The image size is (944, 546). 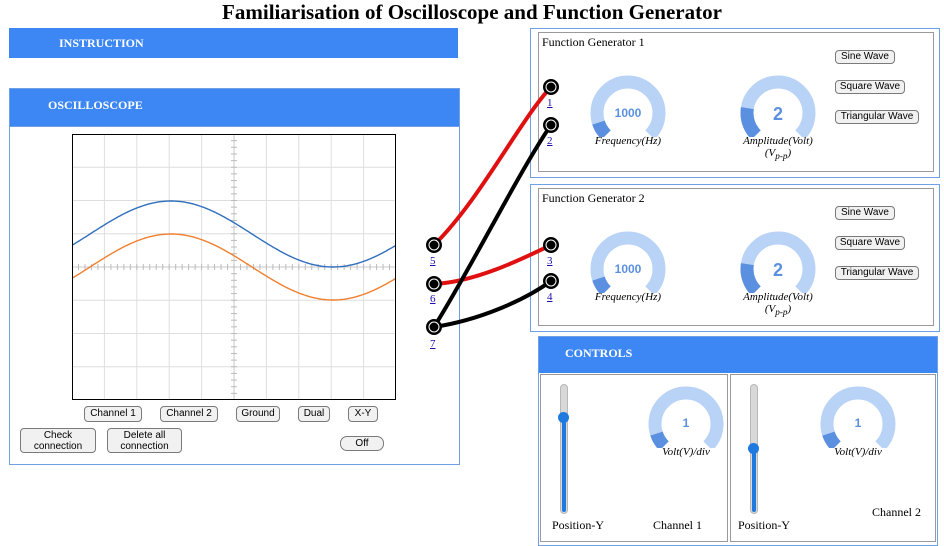 I want to click on channel-2-button: Channel 2, so click(x=189, y=414).